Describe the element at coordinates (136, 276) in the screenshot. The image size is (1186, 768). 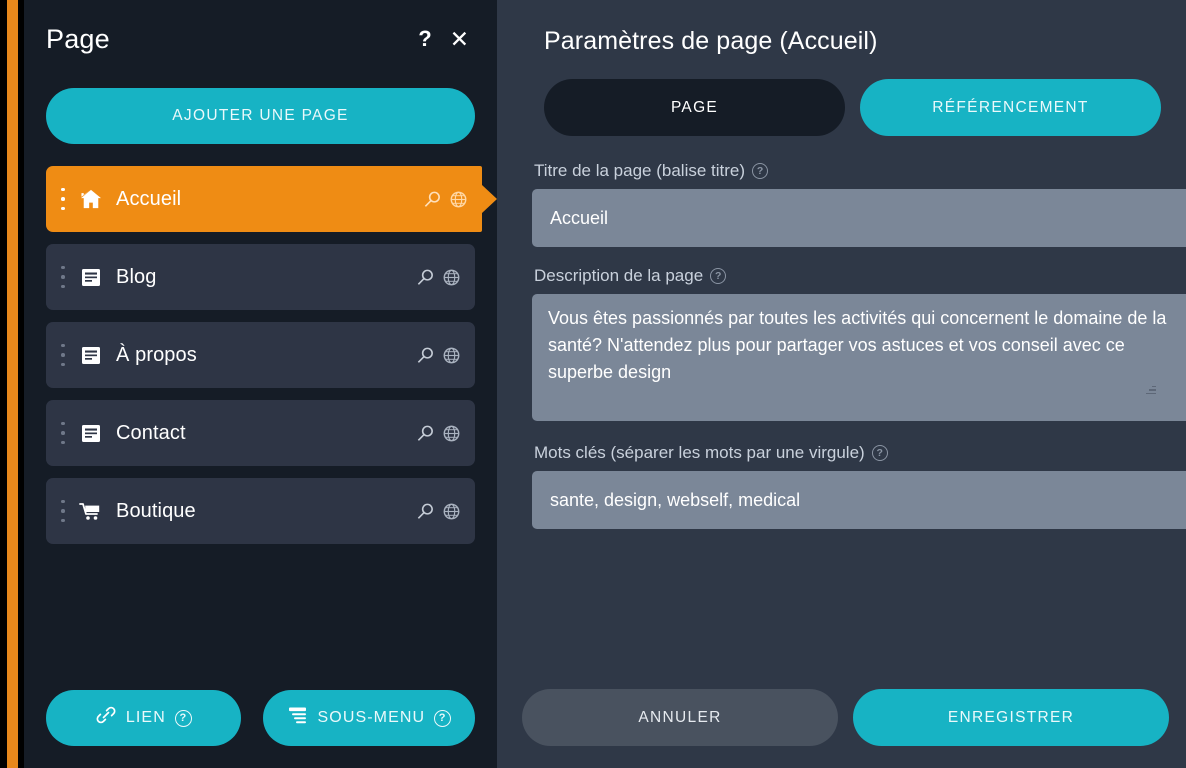
I see `page-item-label: Blog` at that location.